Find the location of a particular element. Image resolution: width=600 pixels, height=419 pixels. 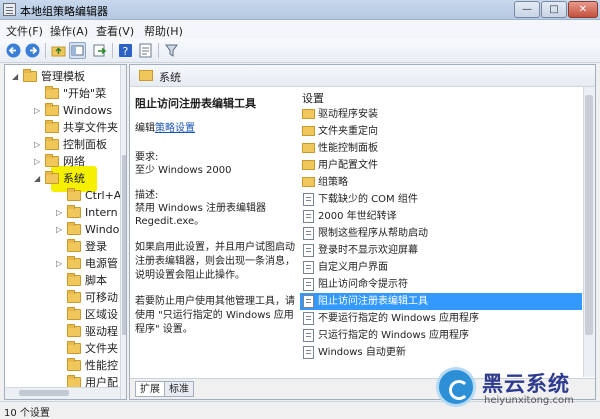

watermark-brand: 黑云系统 is located at coordinates (526, 384).